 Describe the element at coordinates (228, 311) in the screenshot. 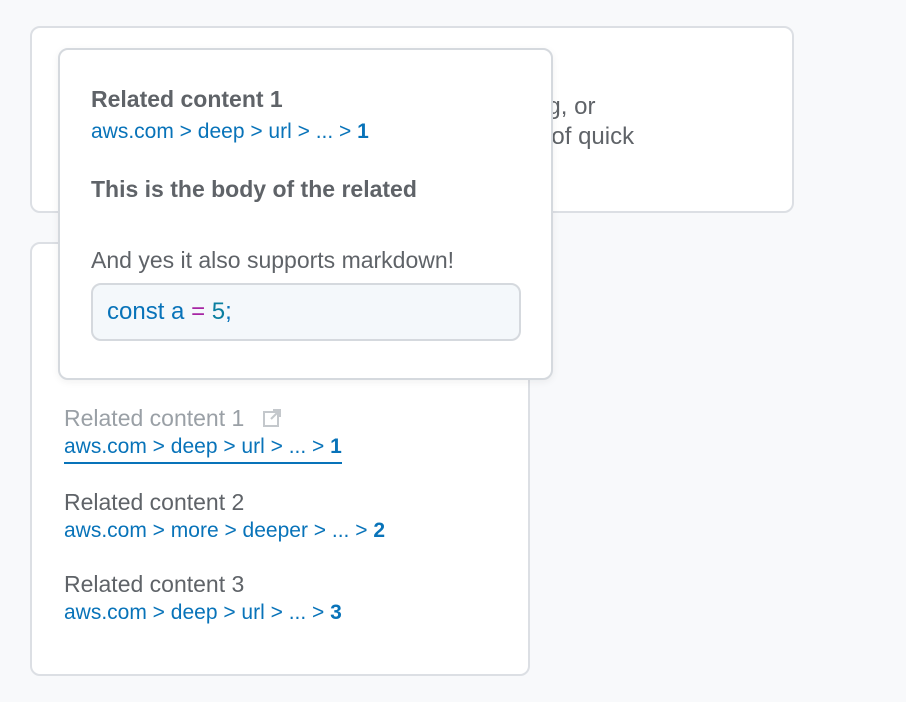

I see `code-terminator: ;` at that location.